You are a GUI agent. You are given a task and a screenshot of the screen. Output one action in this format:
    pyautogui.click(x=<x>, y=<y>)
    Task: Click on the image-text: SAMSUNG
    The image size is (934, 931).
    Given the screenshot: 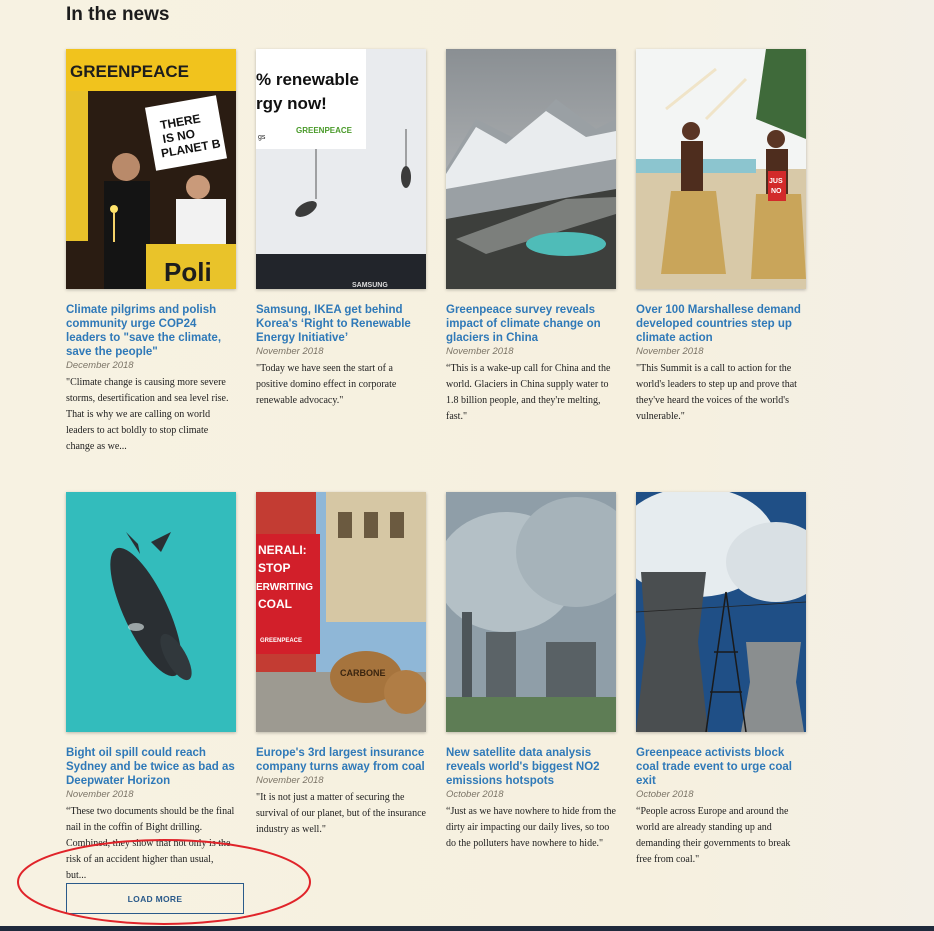 What is the action you would take?
    pyautogui.click(x=370, y=285)
    